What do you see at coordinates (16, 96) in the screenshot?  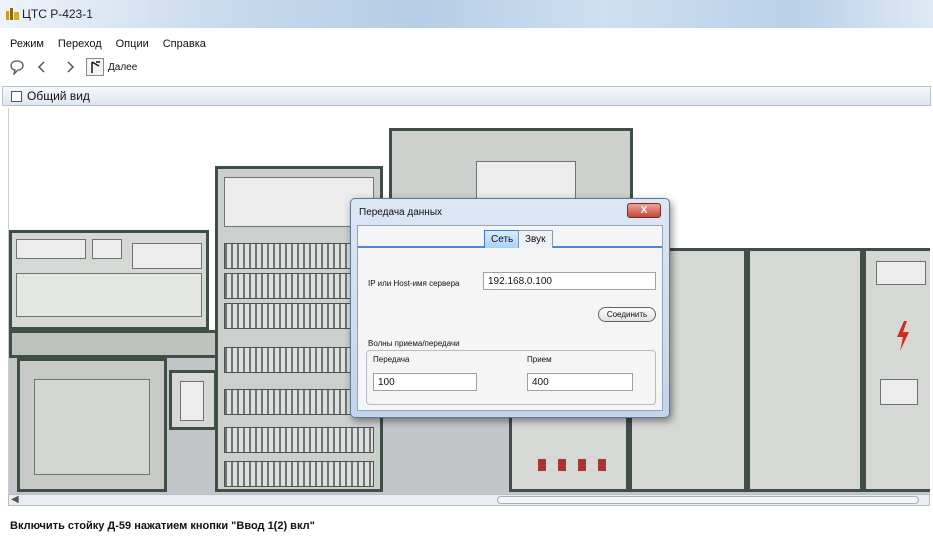 I see `overview-checkbox` at bounding box center [16, 96].